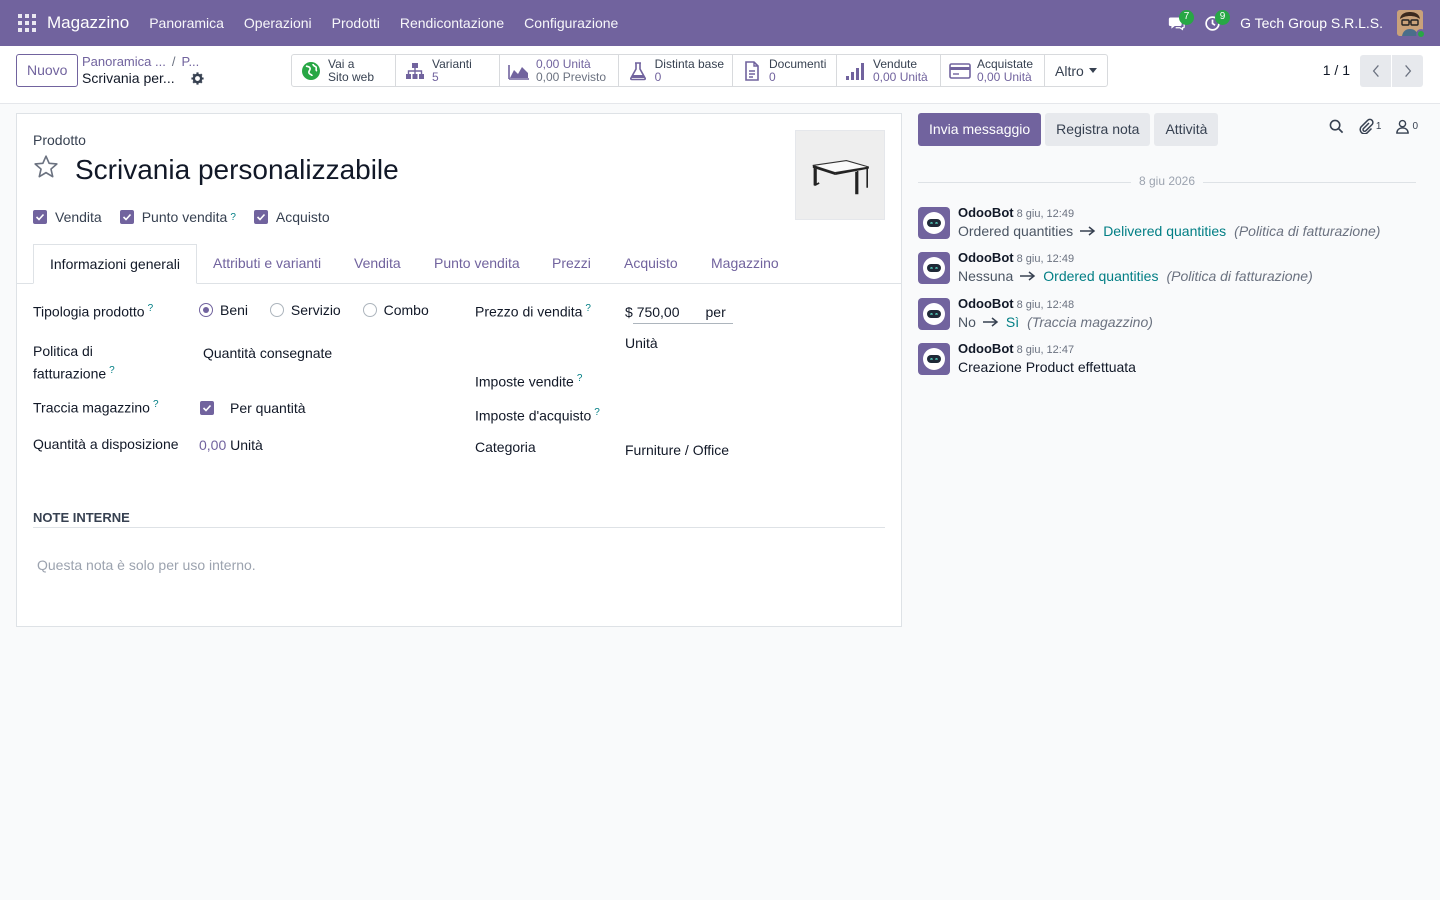 The image size is (1440, 900). Describe the element at coordinates (377, 264) in the screenshot. I see `tab-vendita: Vendita` at that location.